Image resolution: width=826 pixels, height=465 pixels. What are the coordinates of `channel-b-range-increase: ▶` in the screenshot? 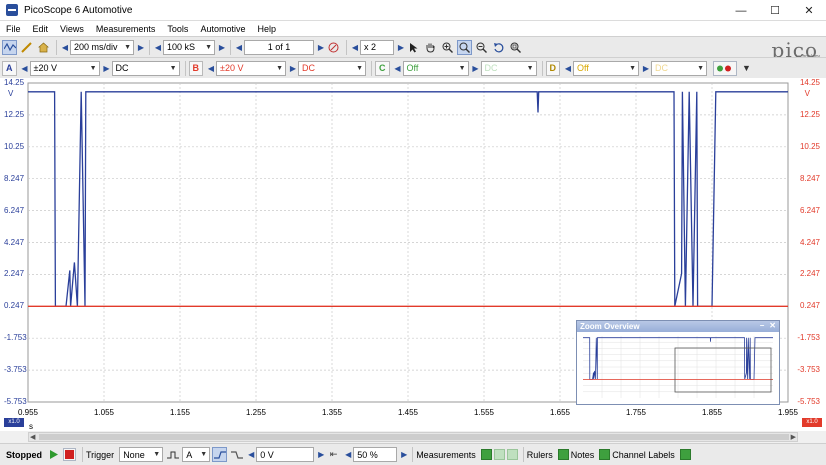 It's located at (293, 68).